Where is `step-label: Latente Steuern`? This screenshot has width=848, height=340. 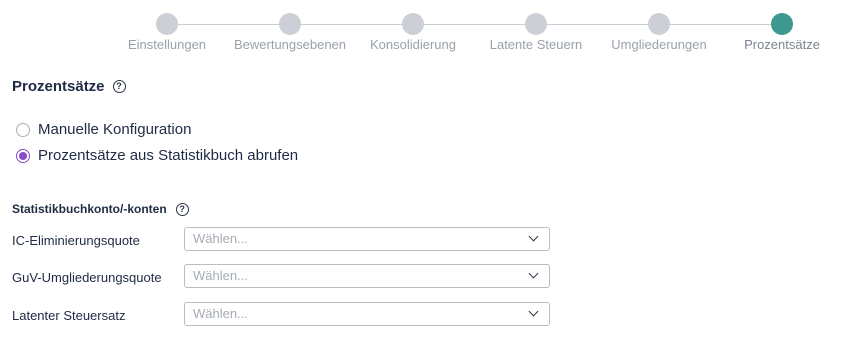
step-label: Latente Steuern is located at coordinates (536, 44).